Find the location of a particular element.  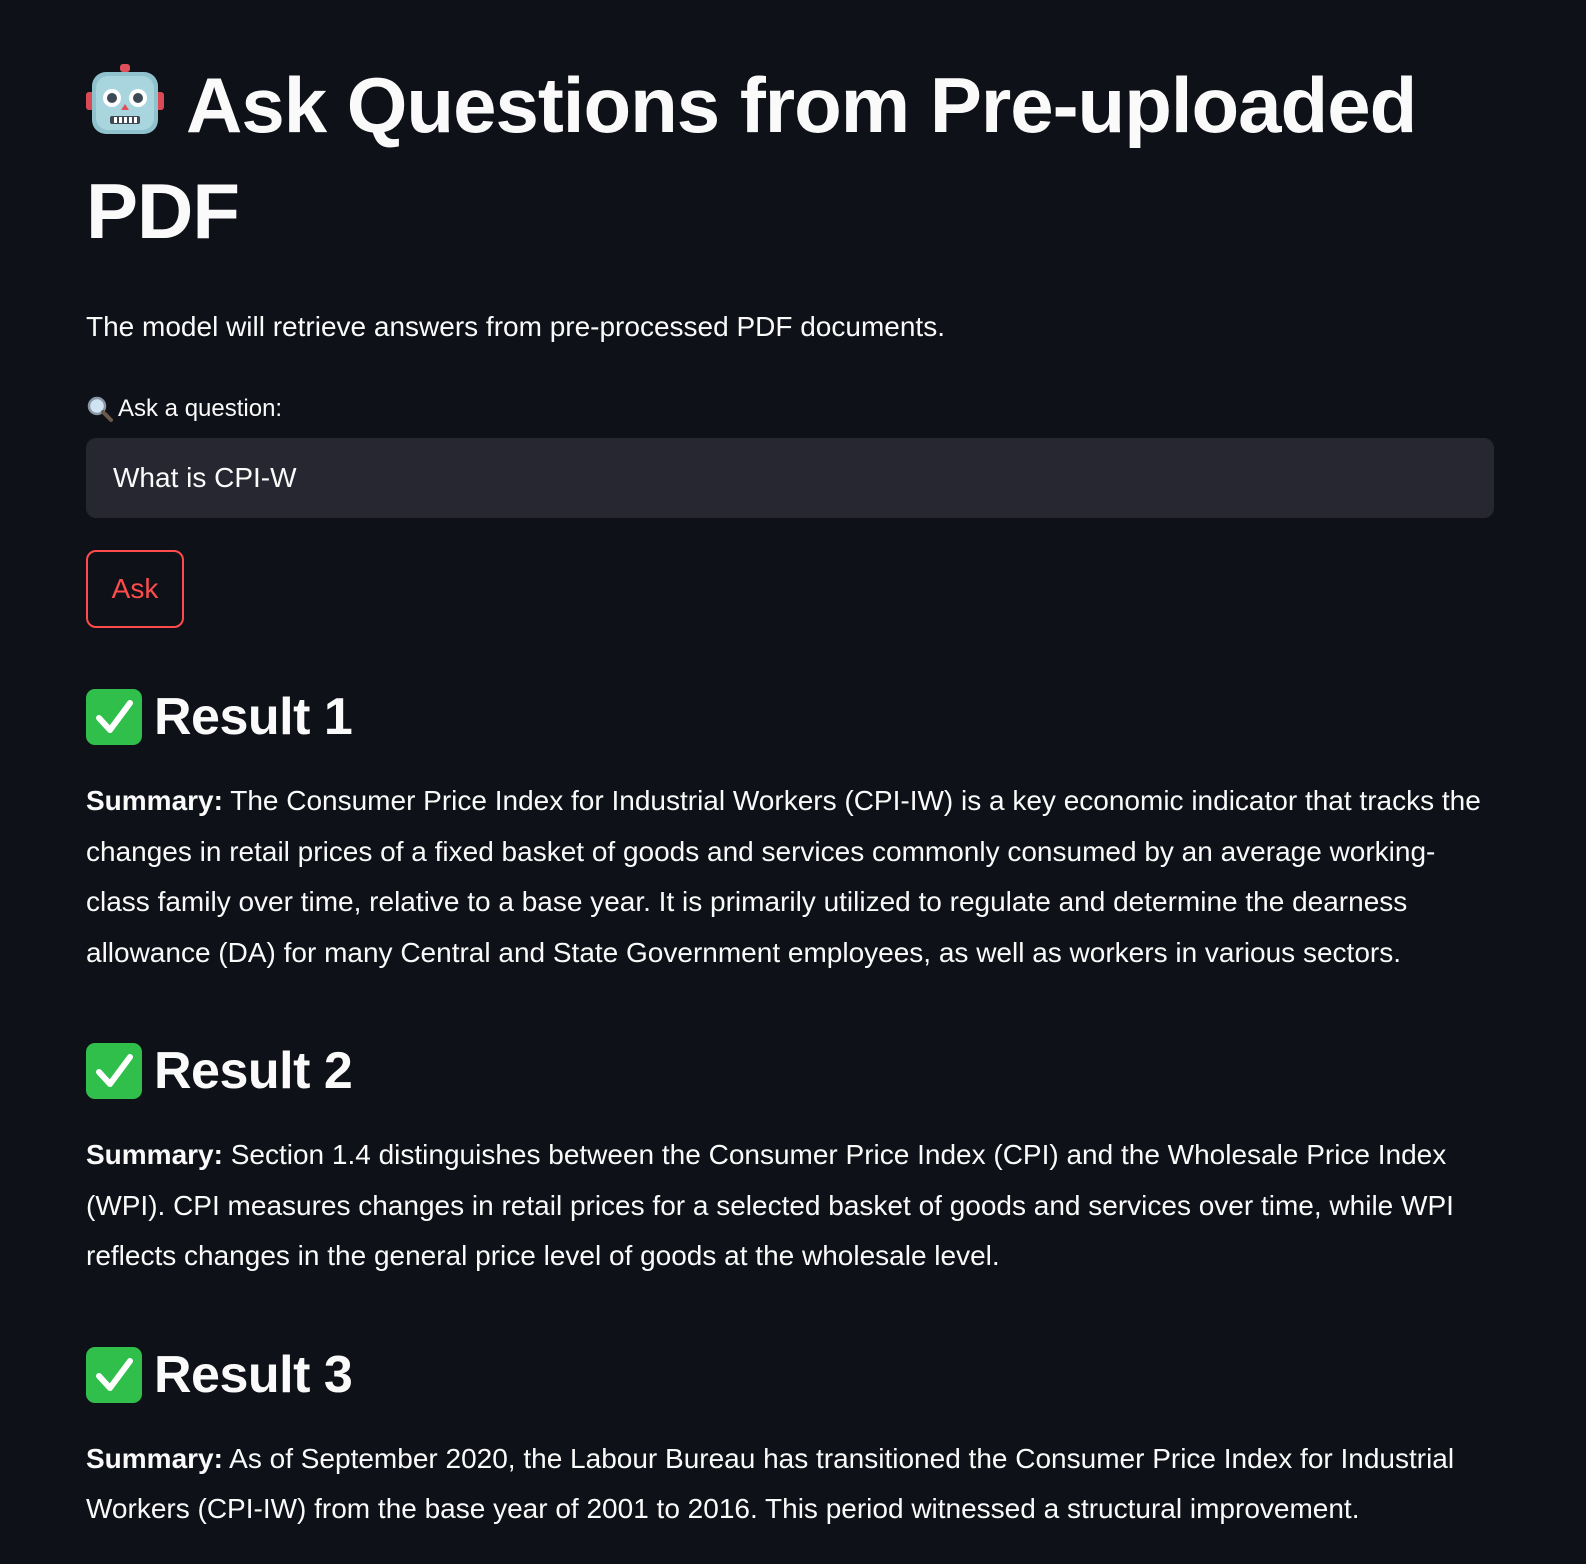

result-heading-text: Result 2 is located at coordinates (253, 1071).